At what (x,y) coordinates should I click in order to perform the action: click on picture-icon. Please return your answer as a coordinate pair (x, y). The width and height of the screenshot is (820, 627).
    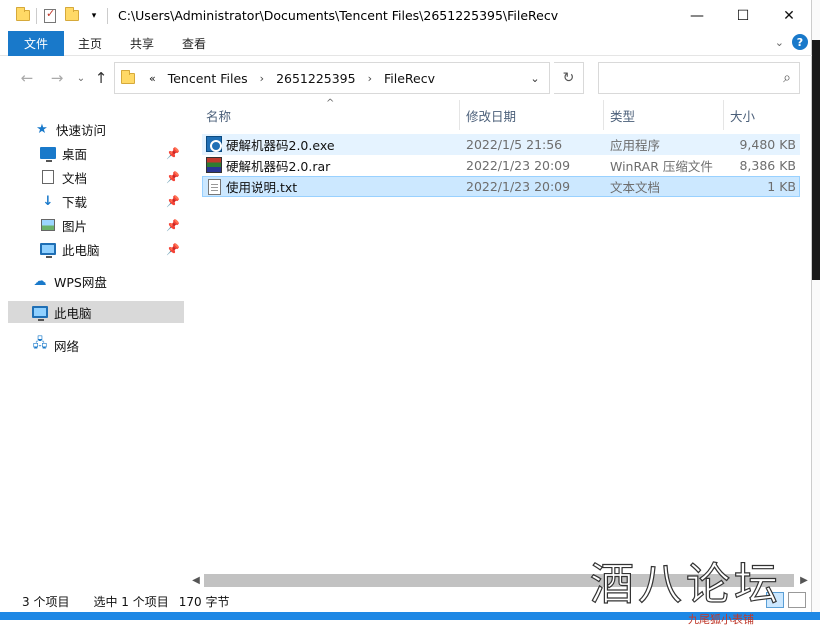
    Looking at the image, I should click on (48, 225).